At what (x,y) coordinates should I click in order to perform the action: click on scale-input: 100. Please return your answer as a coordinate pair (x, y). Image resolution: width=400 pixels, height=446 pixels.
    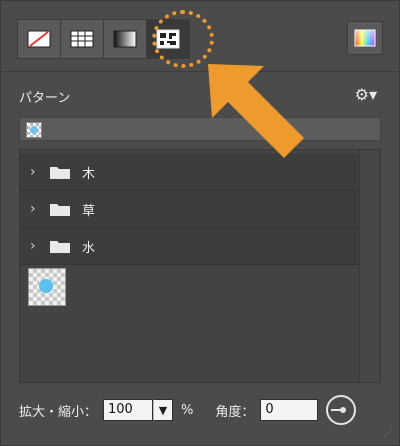
    Looking at the image, I should click on (128, 410).